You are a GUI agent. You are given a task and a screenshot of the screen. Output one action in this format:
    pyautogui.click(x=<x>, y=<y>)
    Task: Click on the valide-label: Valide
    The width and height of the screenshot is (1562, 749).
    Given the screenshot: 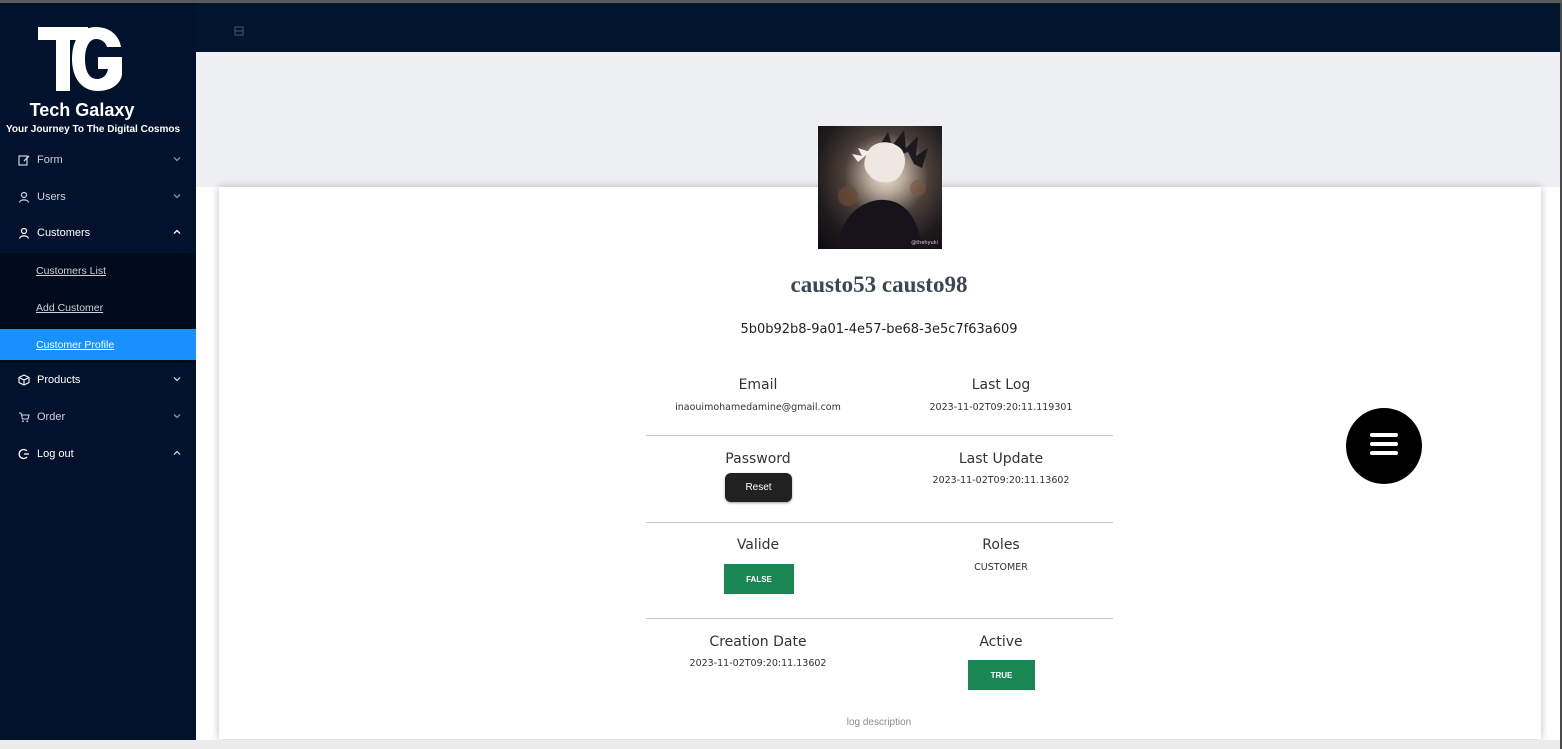 What is the action you would take?
    pyautogui.click(x=758, y=545)
    